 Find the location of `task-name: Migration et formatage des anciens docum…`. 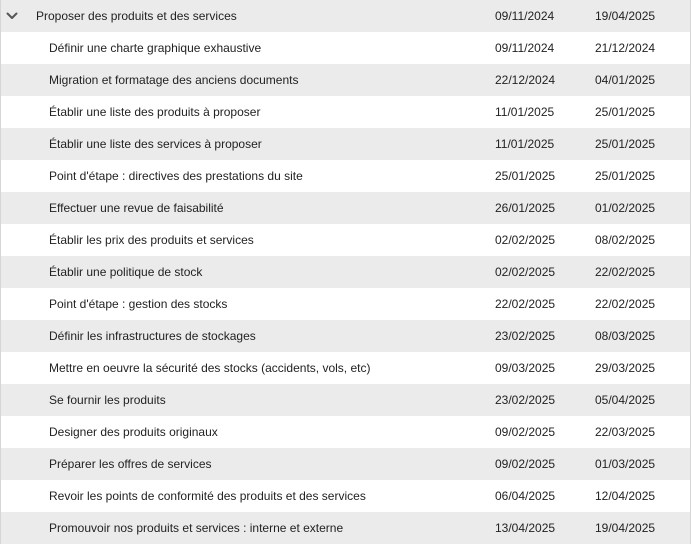

task-name: Migration et formatage des anciens docum… is located at coordinates (174, 80).